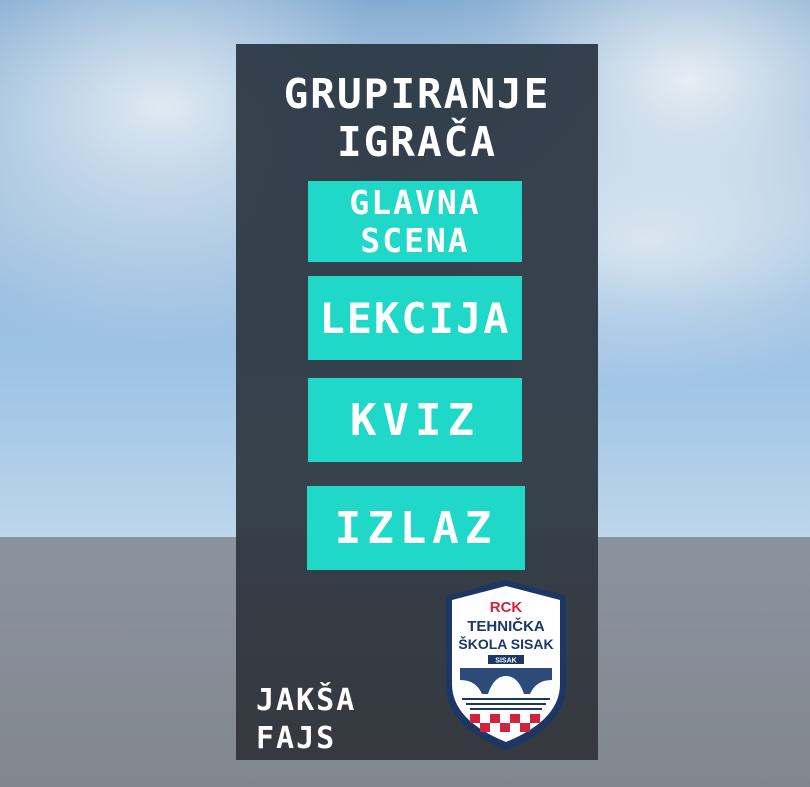 The image size is (810, 787). I want to click on exit-label: IZLAZ, so click(416, 528).